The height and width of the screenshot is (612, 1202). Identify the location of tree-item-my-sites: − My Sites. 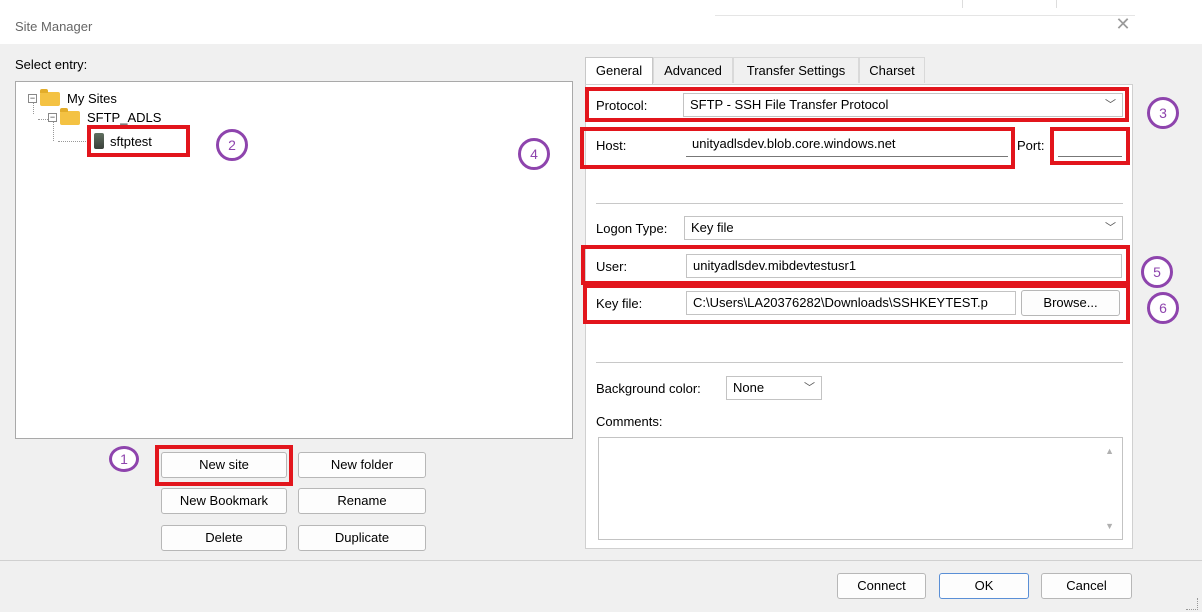
(72, 97).